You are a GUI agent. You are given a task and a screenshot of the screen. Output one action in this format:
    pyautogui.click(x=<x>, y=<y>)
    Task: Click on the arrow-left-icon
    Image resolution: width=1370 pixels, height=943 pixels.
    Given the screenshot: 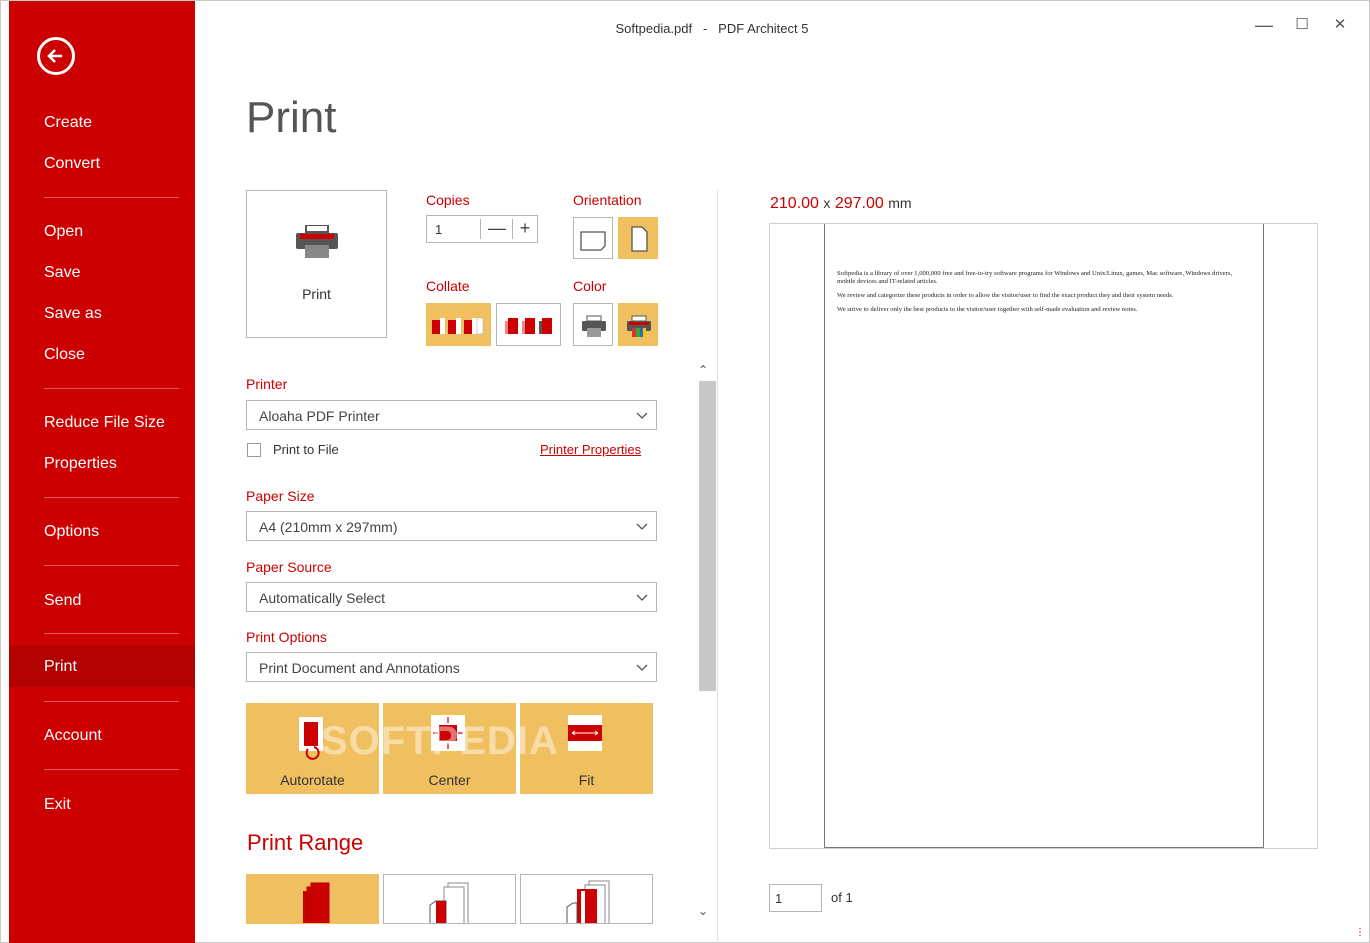 What is the action you would take?
    pyautogui.click(x=54, y=56)
    